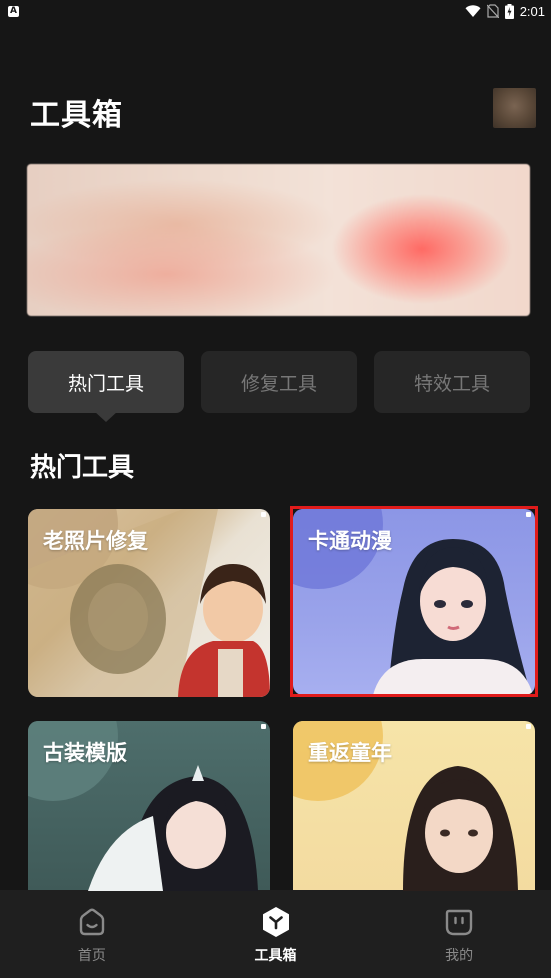  I want to click on nav-item-profile: 我的, so click(459, 934).